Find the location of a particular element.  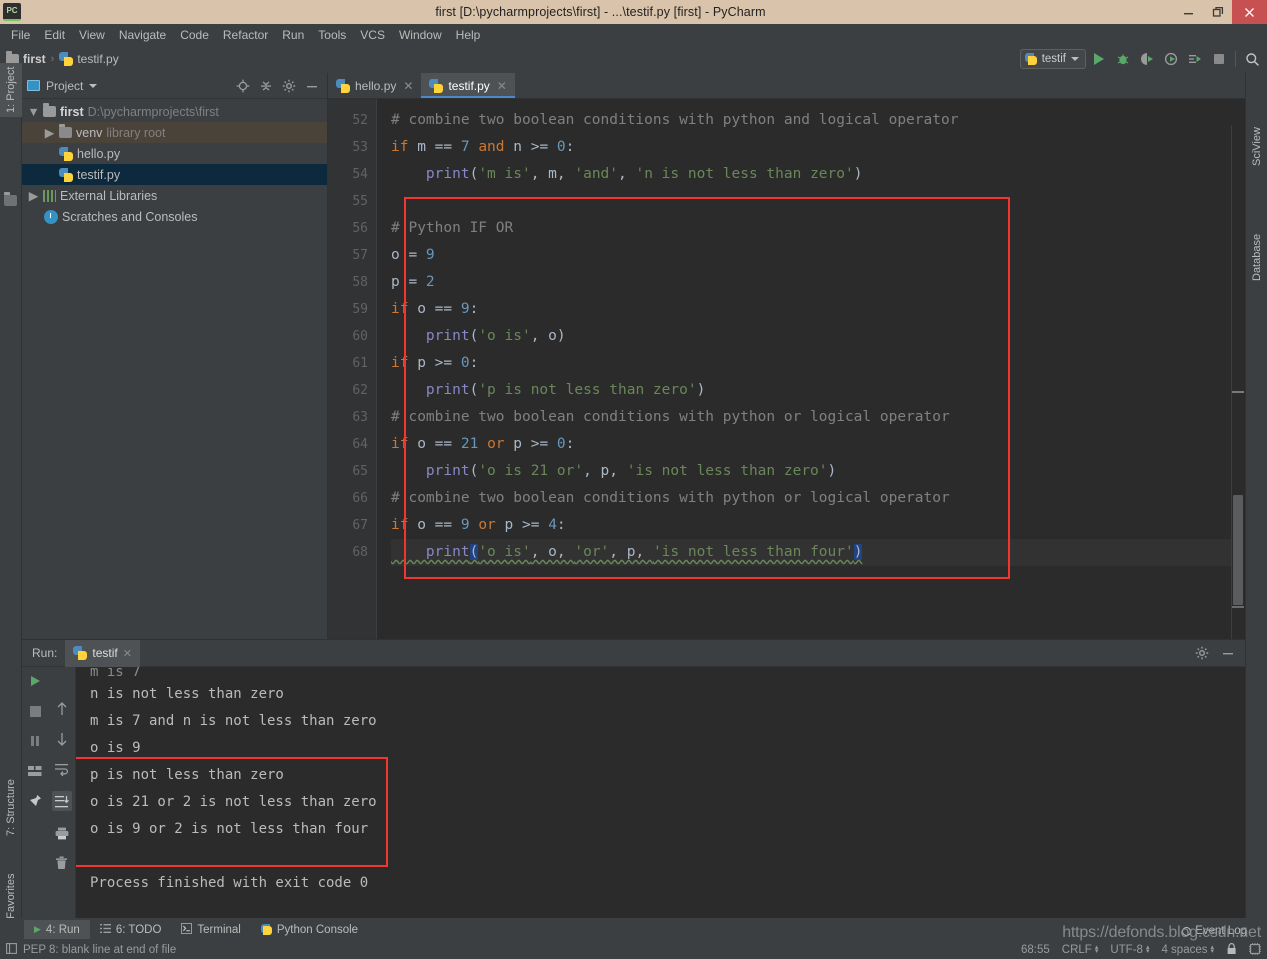

caret-position: 68:55 is located at coordinates (1035, 950).